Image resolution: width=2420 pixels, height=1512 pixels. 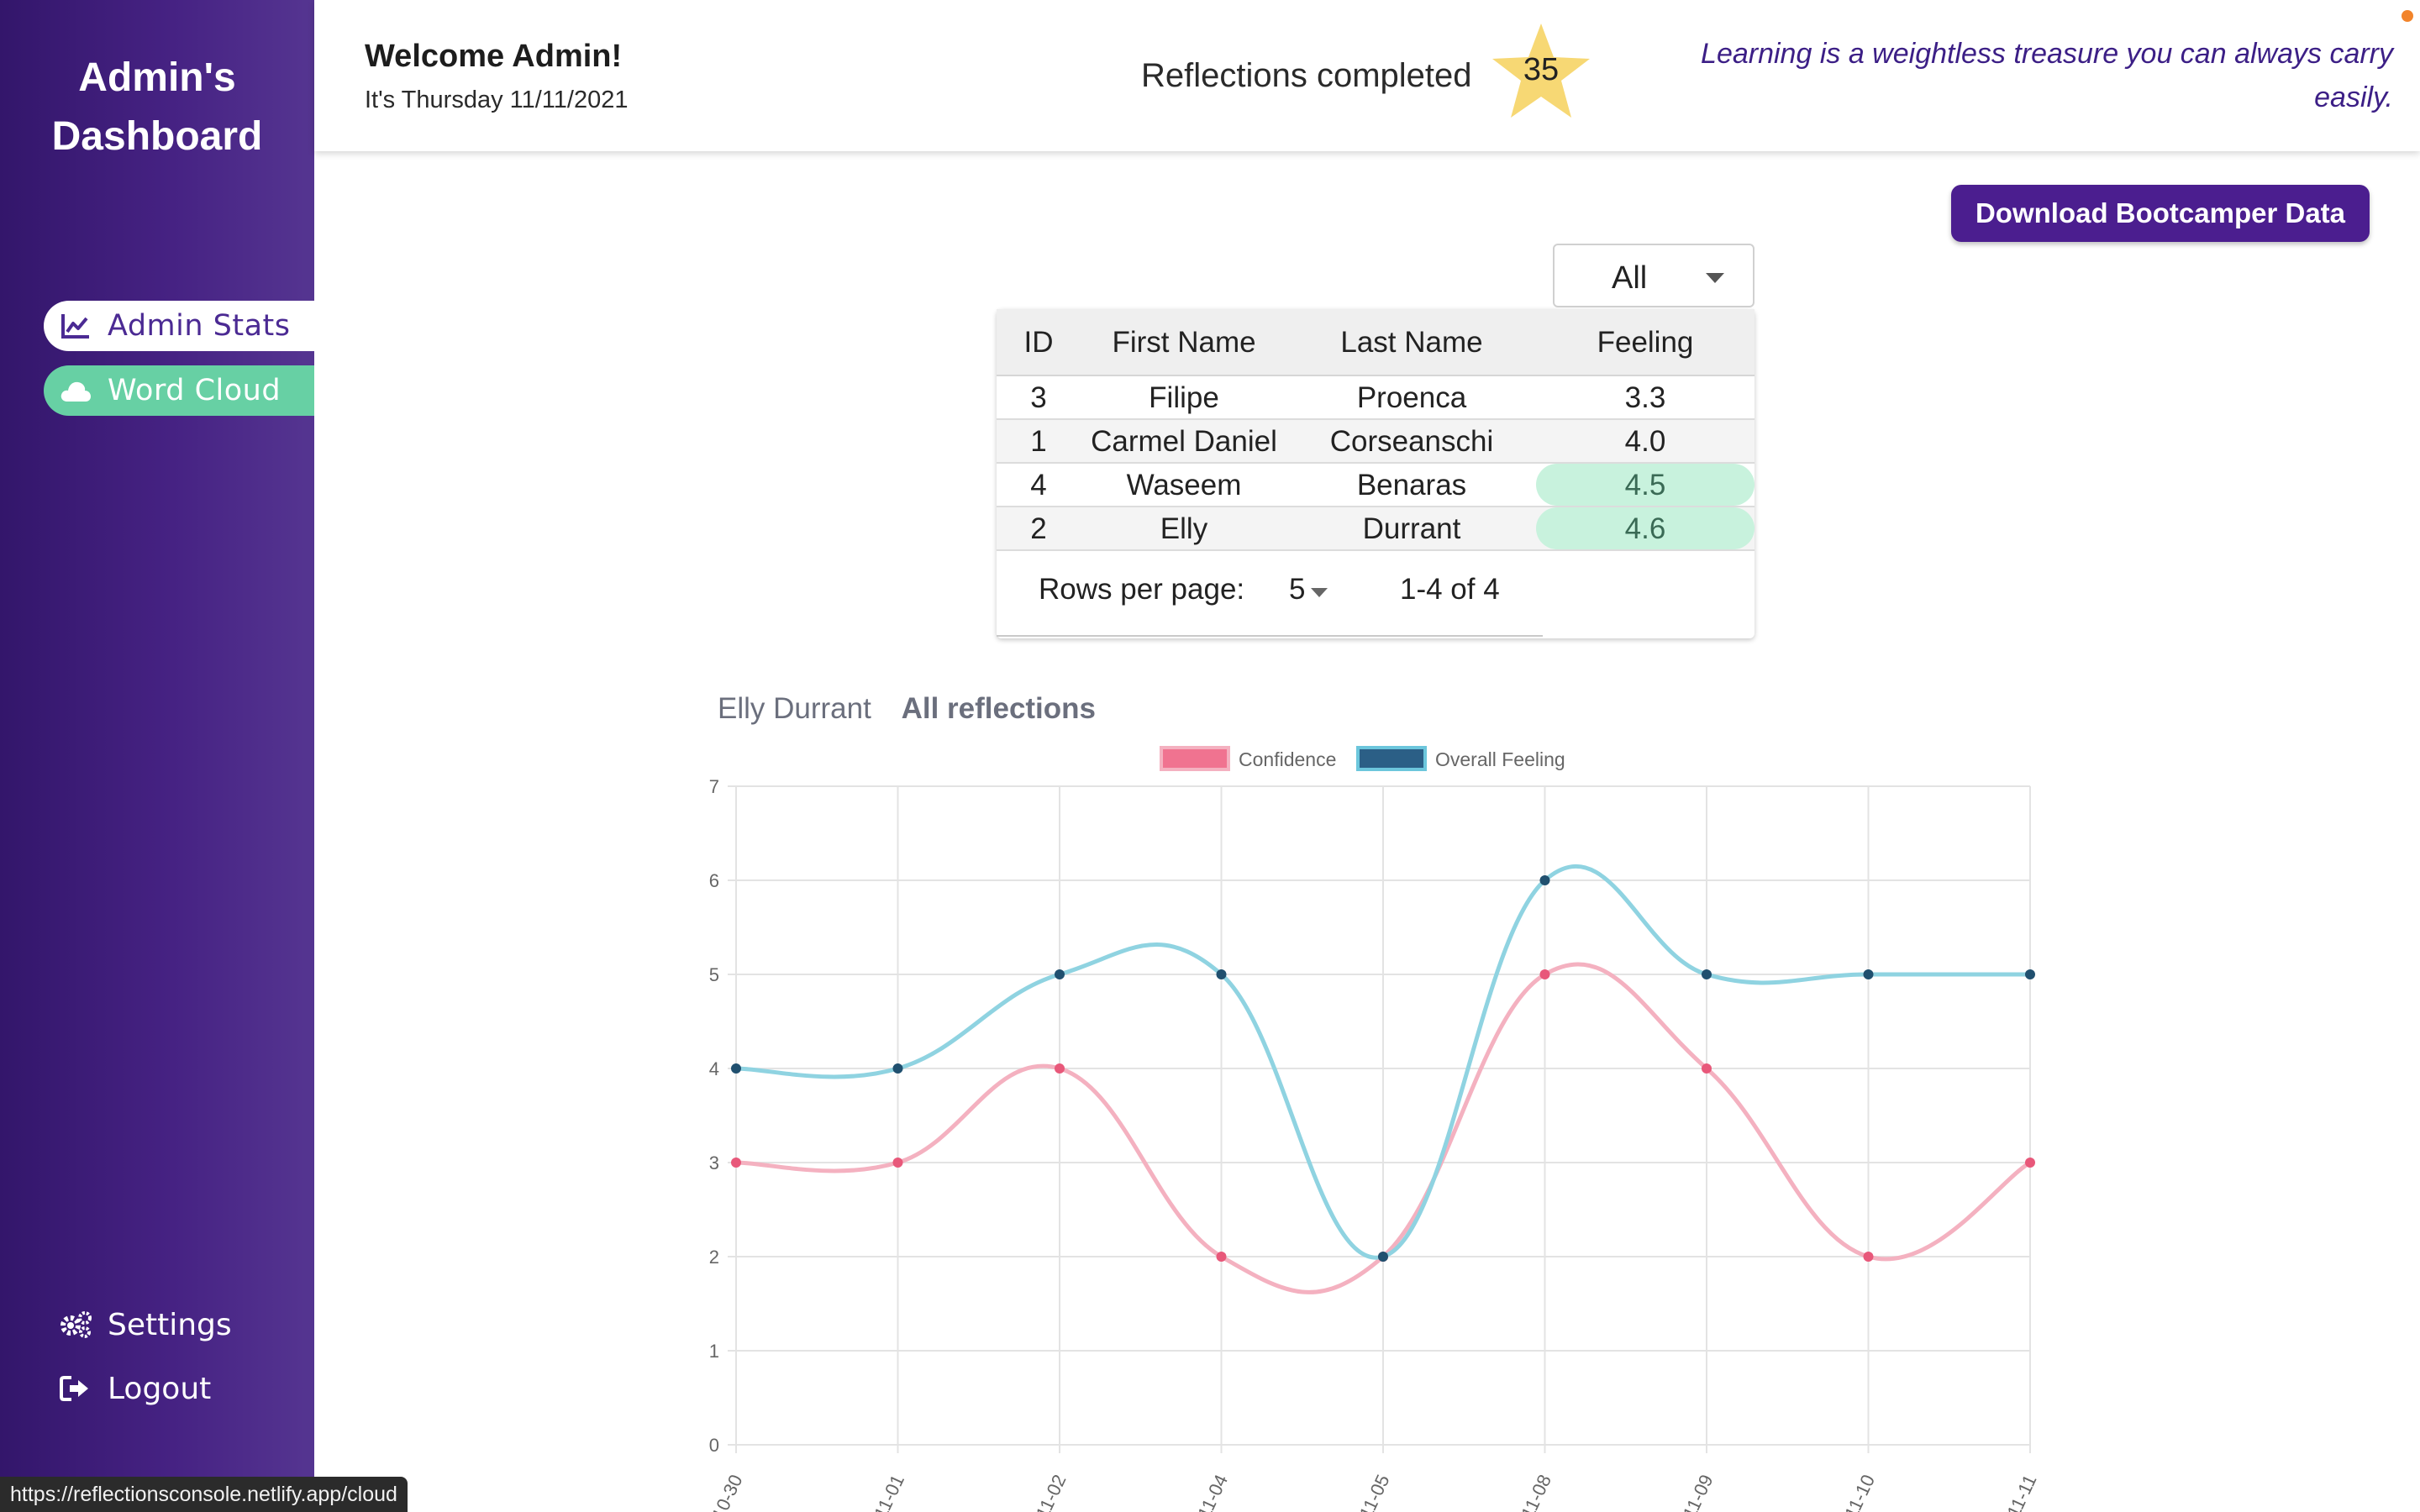 I want to click on tab-all-reflections: All reflections, so click(x=999, y=708).